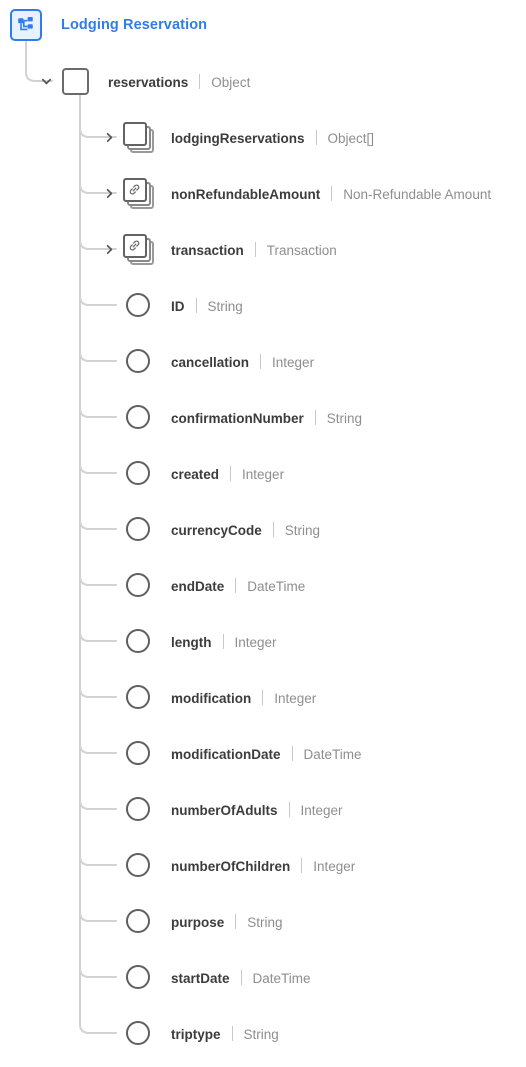 Image resolution: width=526 pixels, height=1067 pixels. What do you see at coordinates (200, 978) in the screenshot?
I see `node-name: startDate` at bounding box center [200, 978].